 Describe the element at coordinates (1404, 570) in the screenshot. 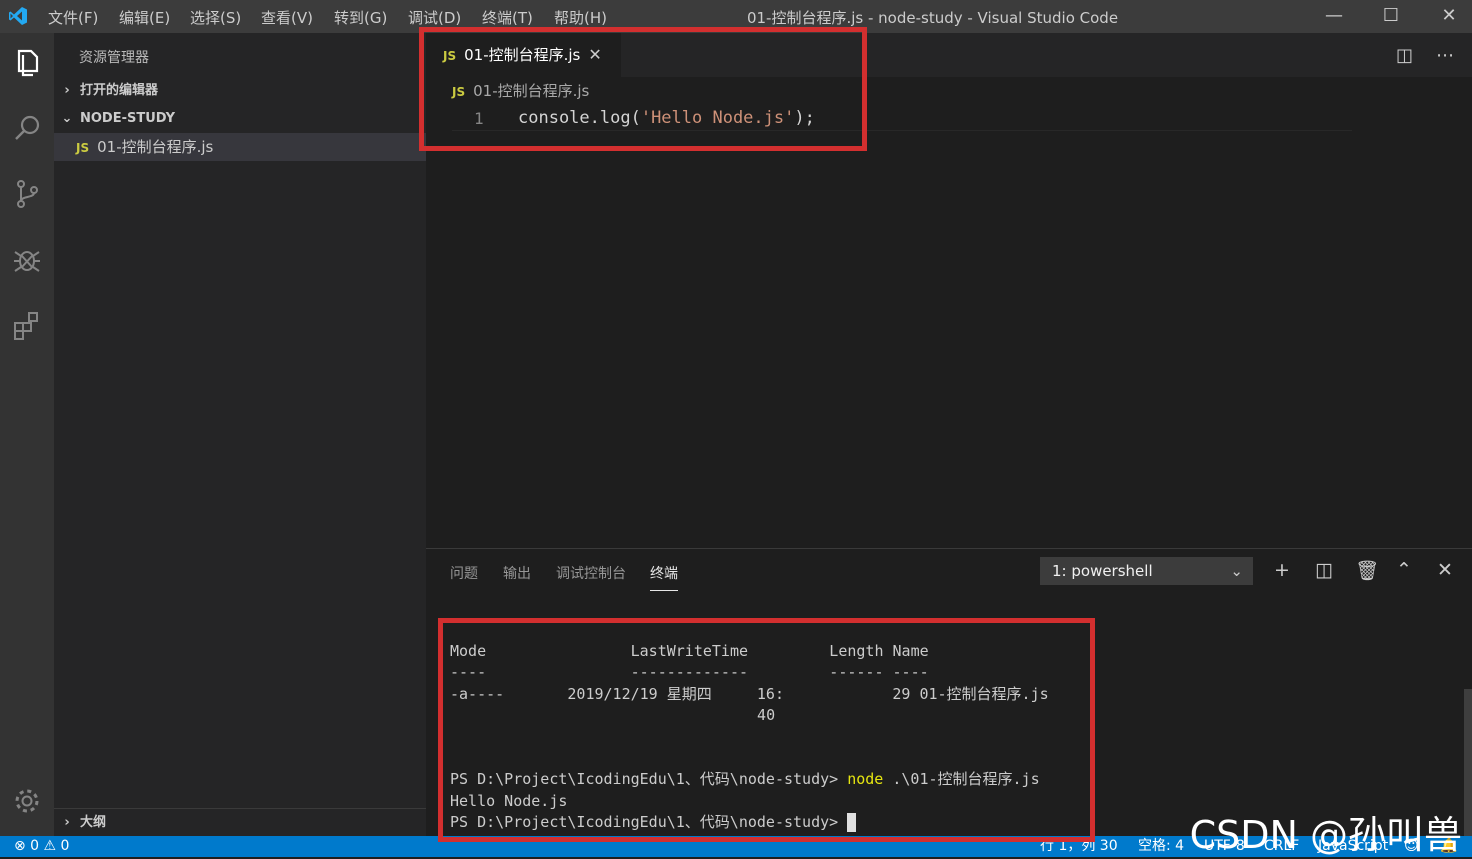

I see `maximize-panel-icon: ⌃` at that location.